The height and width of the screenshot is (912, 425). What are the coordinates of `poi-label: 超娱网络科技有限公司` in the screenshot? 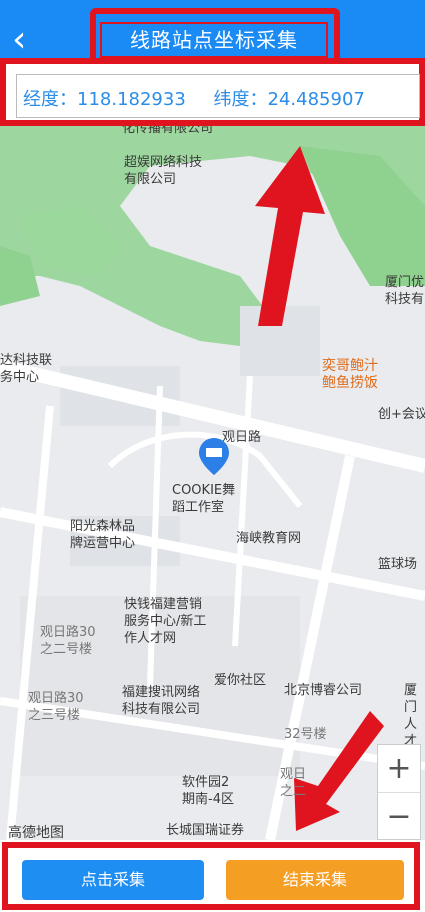 It's located at (163, 171).